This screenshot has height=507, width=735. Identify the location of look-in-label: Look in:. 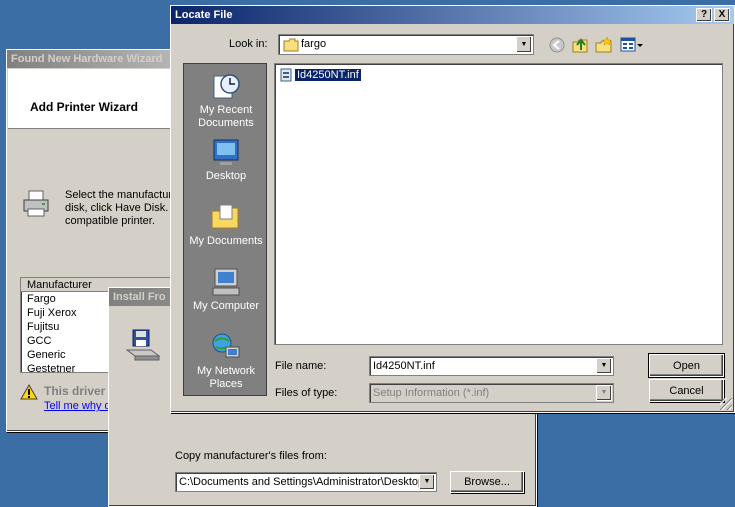
(248, 44).